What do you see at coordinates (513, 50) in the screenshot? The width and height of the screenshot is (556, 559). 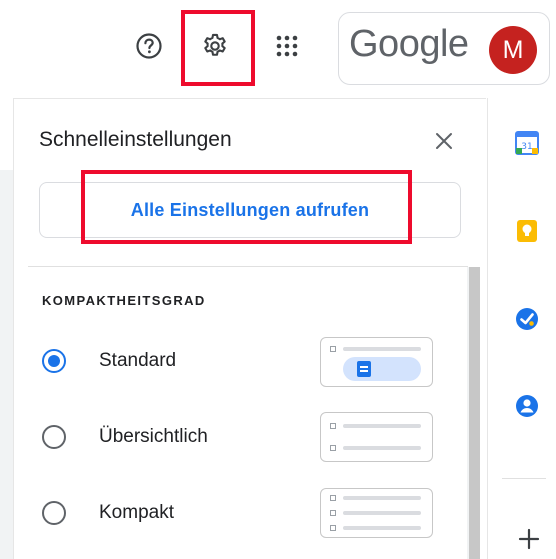 I see `avatar: M` at bounding box center [513, 50].